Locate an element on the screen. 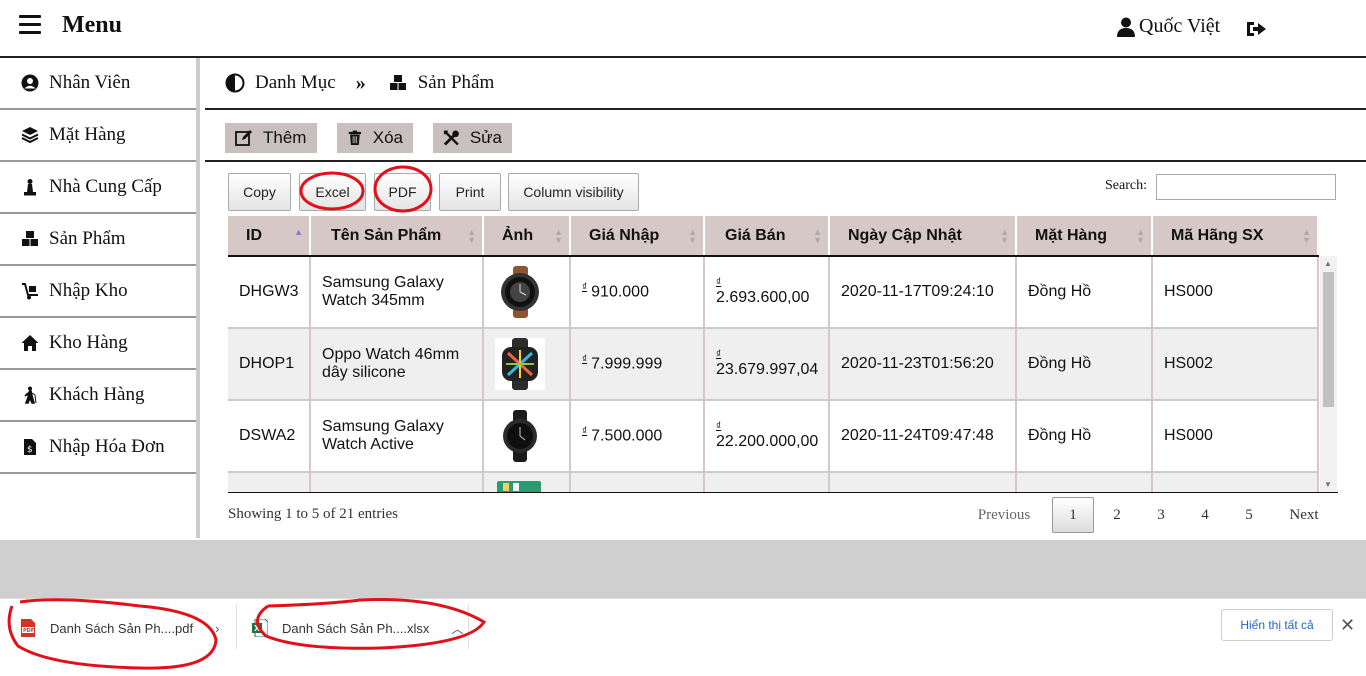 This screenshot has height=676, width=1366. column-header-maker: Mã Hãng SX ▲ ▼ is located at coordinates (1235, 236).